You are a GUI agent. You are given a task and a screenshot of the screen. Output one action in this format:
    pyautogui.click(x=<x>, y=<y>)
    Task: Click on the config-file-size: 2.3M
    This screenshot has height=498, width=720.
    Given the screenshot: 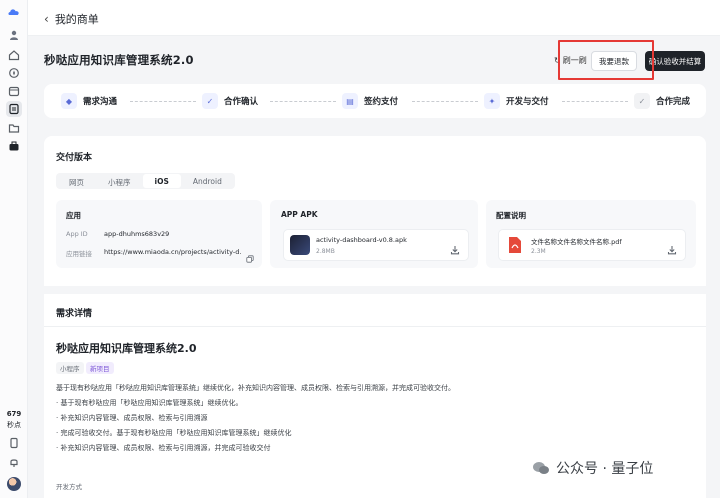 What is the action you would take?
    pyautogui.click(x=538, y=251)
    